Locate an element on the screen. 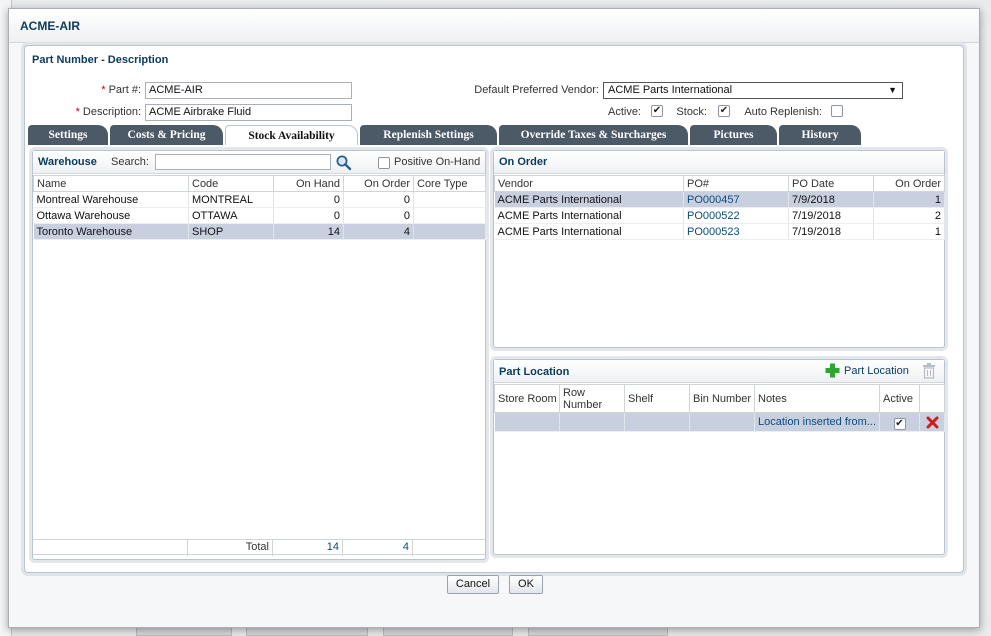  location-bin-number is located at coordinates (722, 422).